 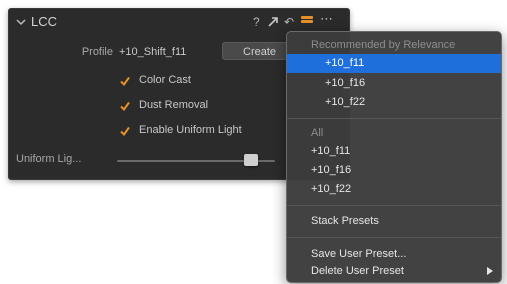 What do you see at coordinates (317, 133) in the screenshot?
I see `menu-section-header-all: All` at bounding box center [317, 133].